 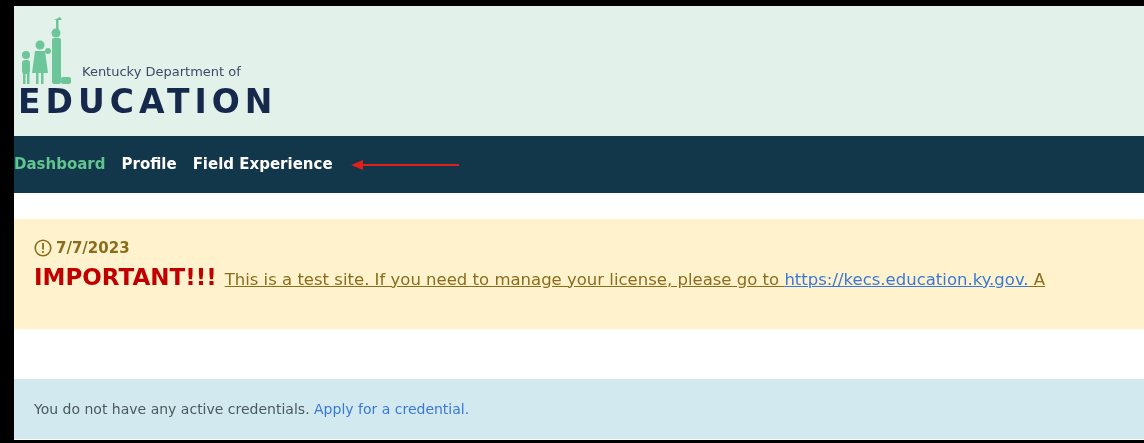 I want to click on warning-icon, so click(x=43, y=248).